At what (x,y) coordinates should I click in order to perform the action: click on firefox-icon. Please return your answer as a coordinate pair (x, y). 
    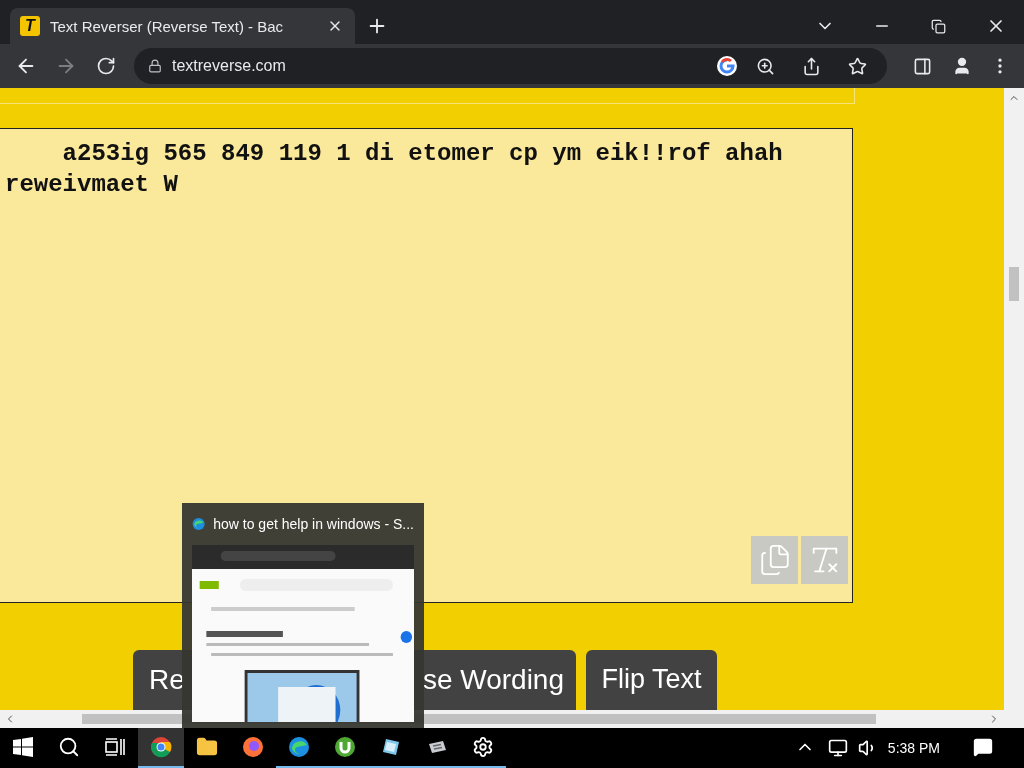
    Looking at the image, I should click on (253, 747).